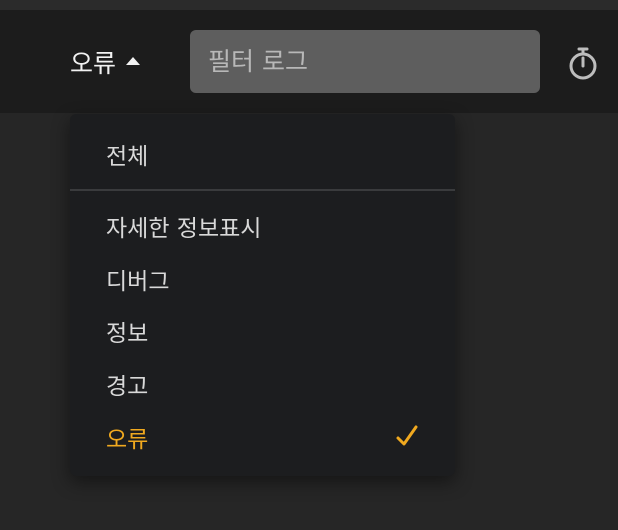 This screenshot has width=618, height=530. Describe the element at coordinates (127, 387) in the screenshot. I see `menu-item-label: 경고` at that location.